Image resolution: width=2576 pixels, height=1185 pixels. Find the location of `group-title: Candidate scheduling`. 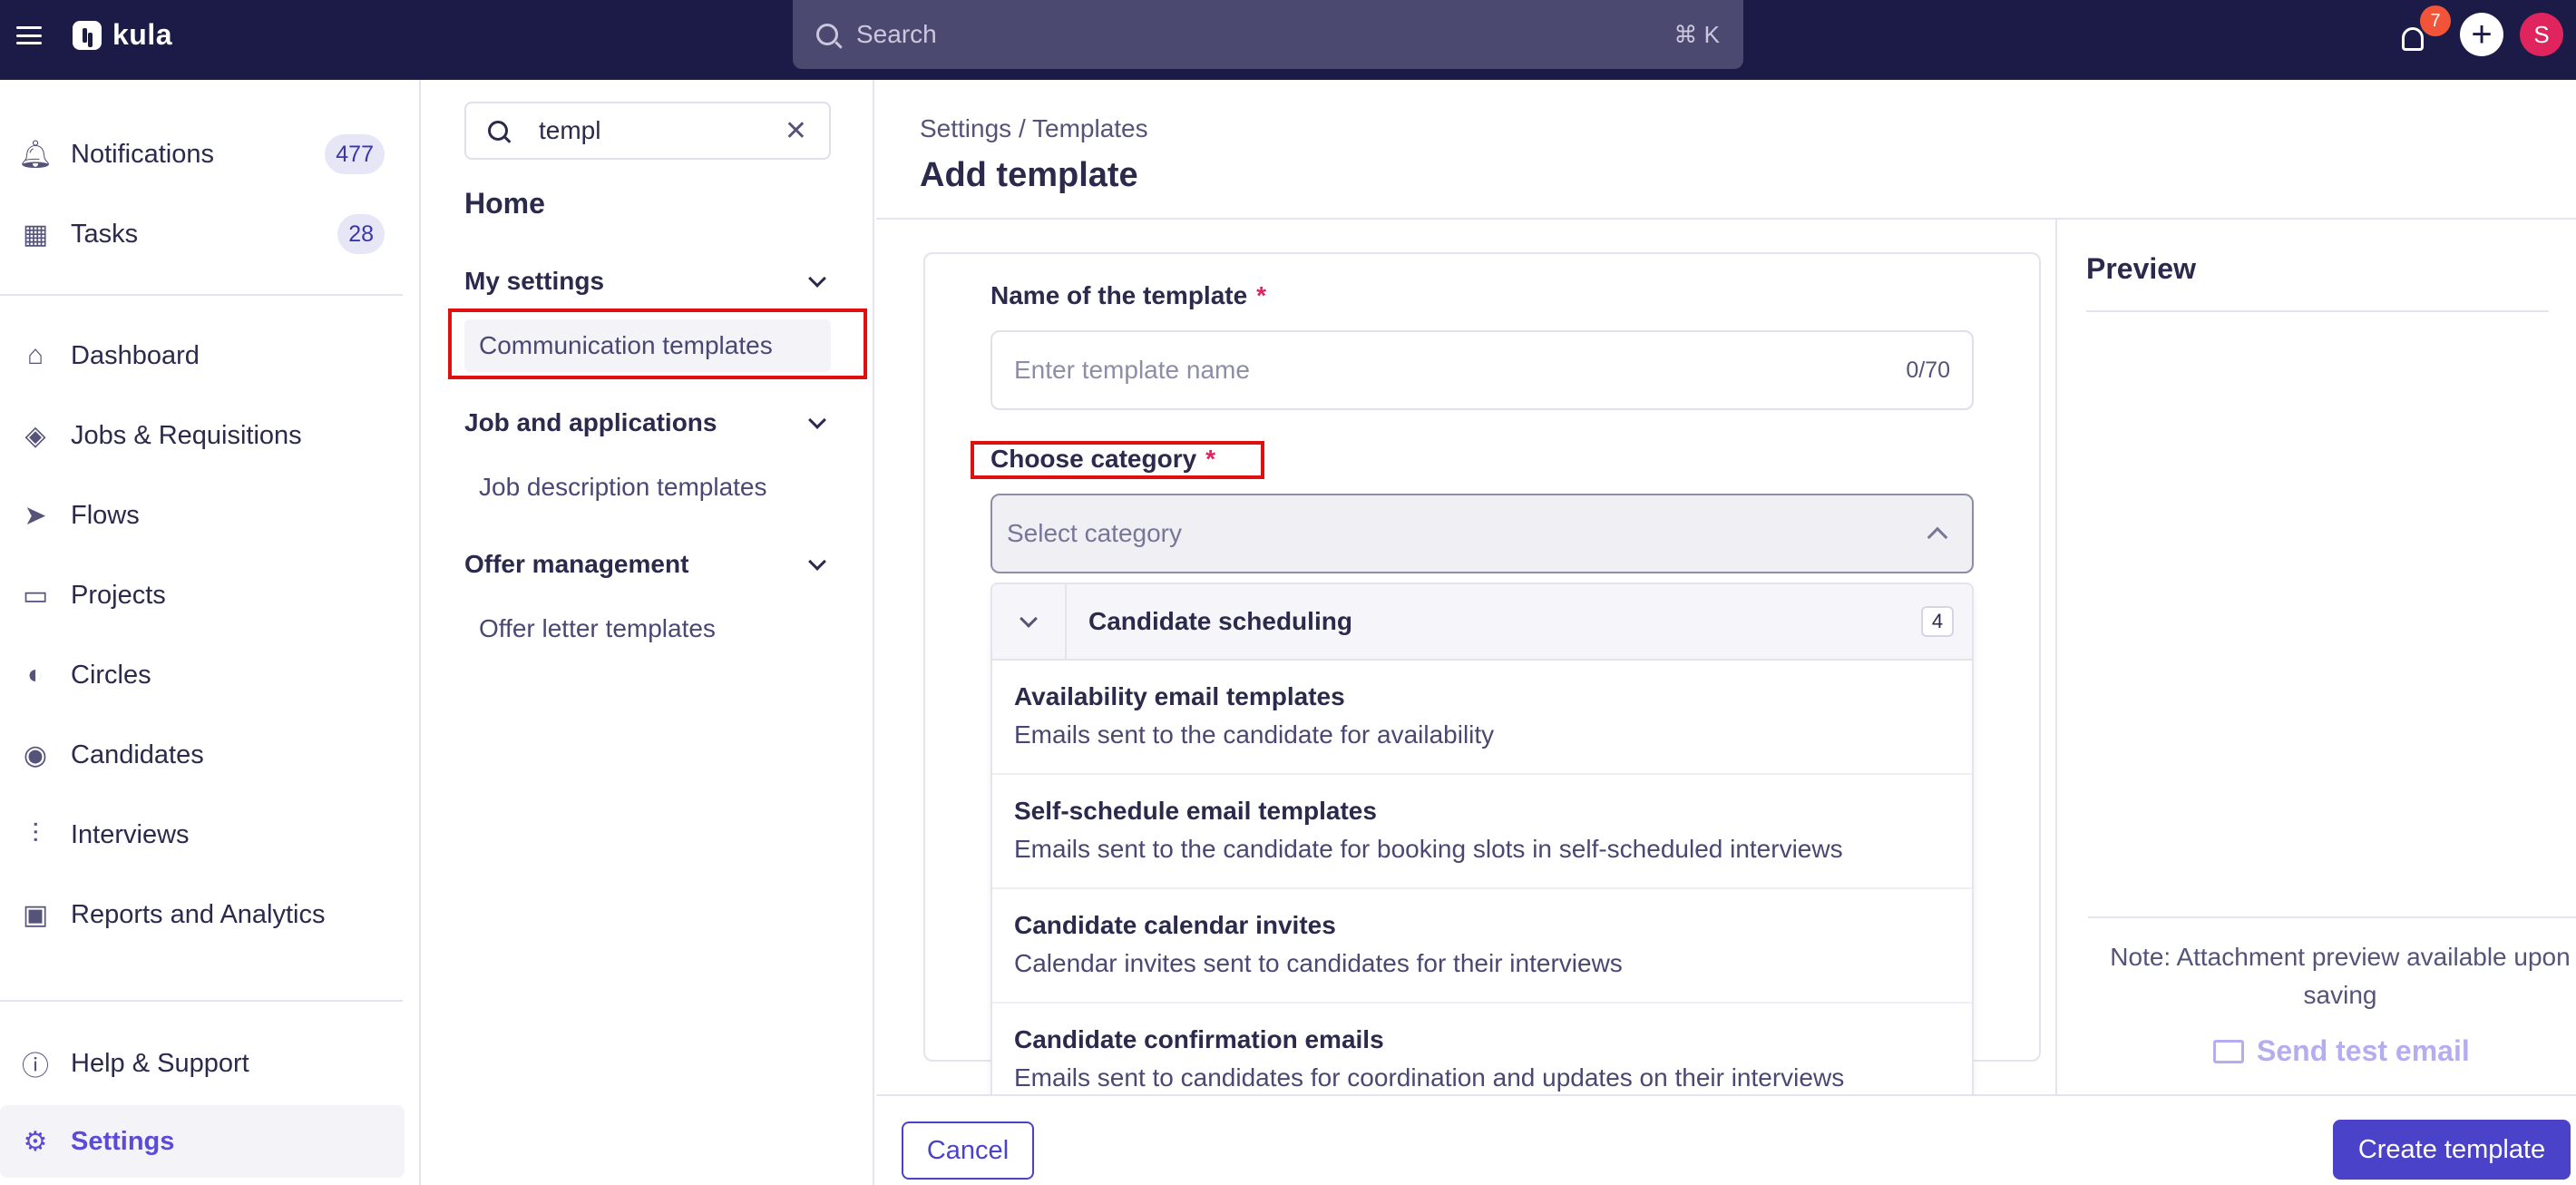

group-title: Candidate scheduling is located at coordinates (1220, 621).